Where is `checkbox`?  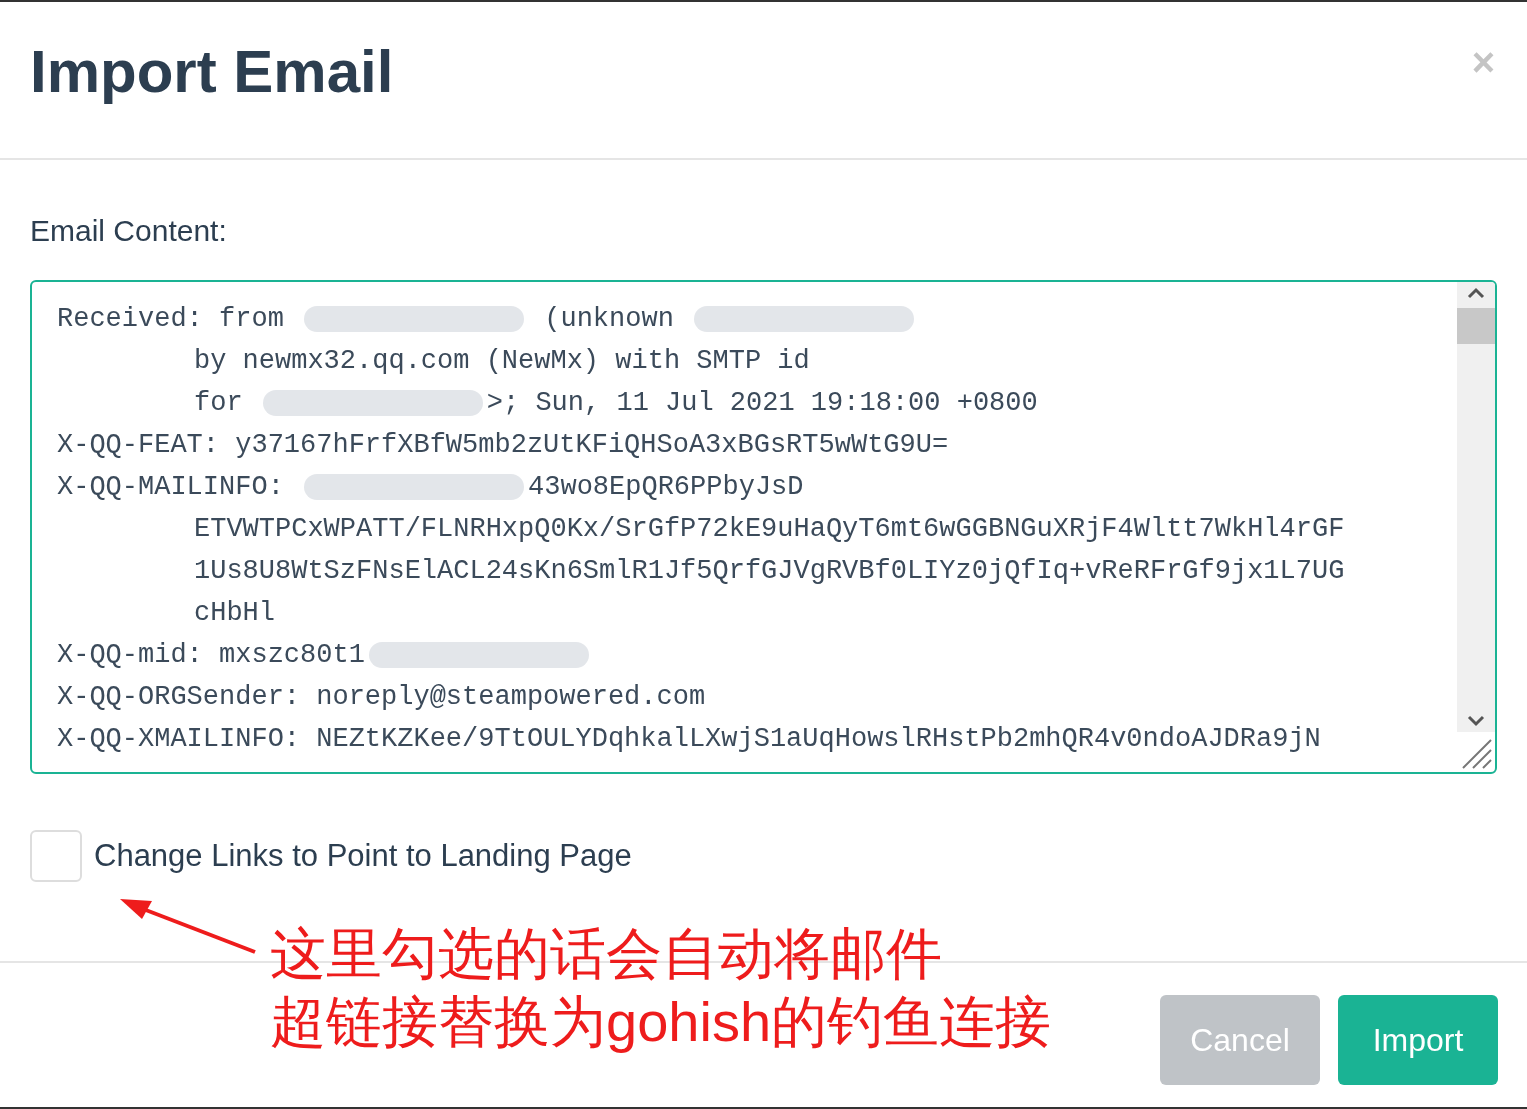
checkbox is located at coordinates (56, 856).